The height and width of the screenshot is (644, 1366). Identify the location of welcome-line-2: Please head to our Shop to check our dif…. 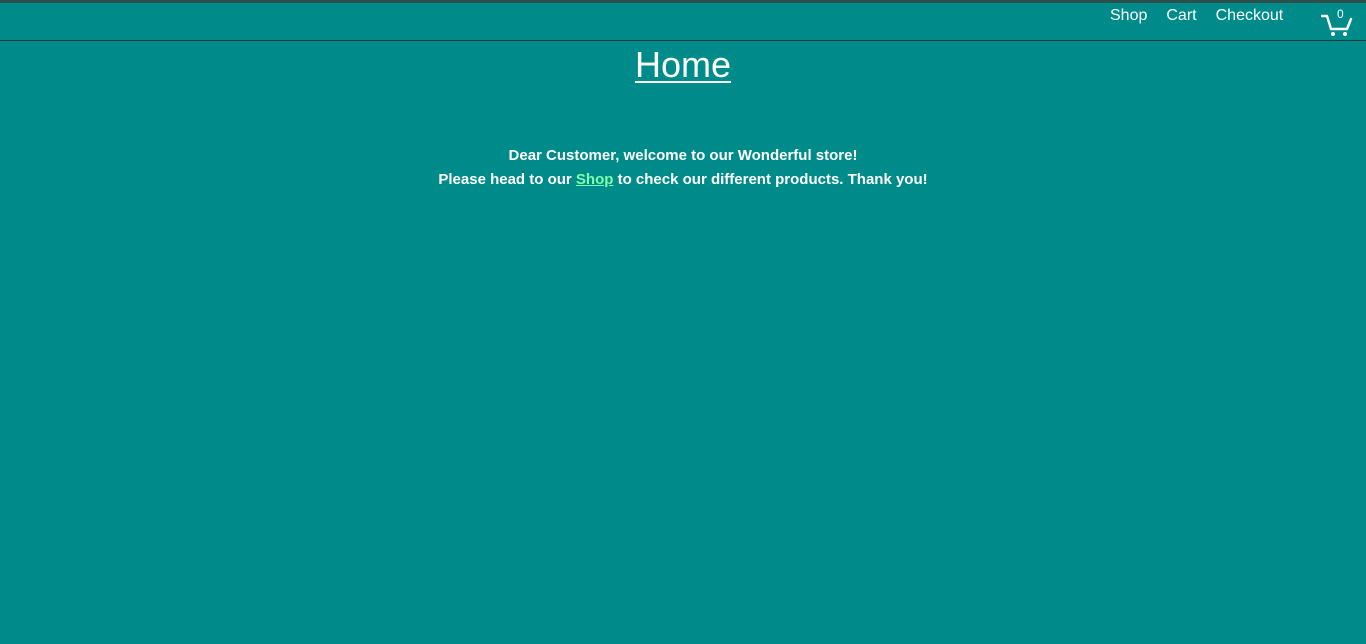
(683, 180).